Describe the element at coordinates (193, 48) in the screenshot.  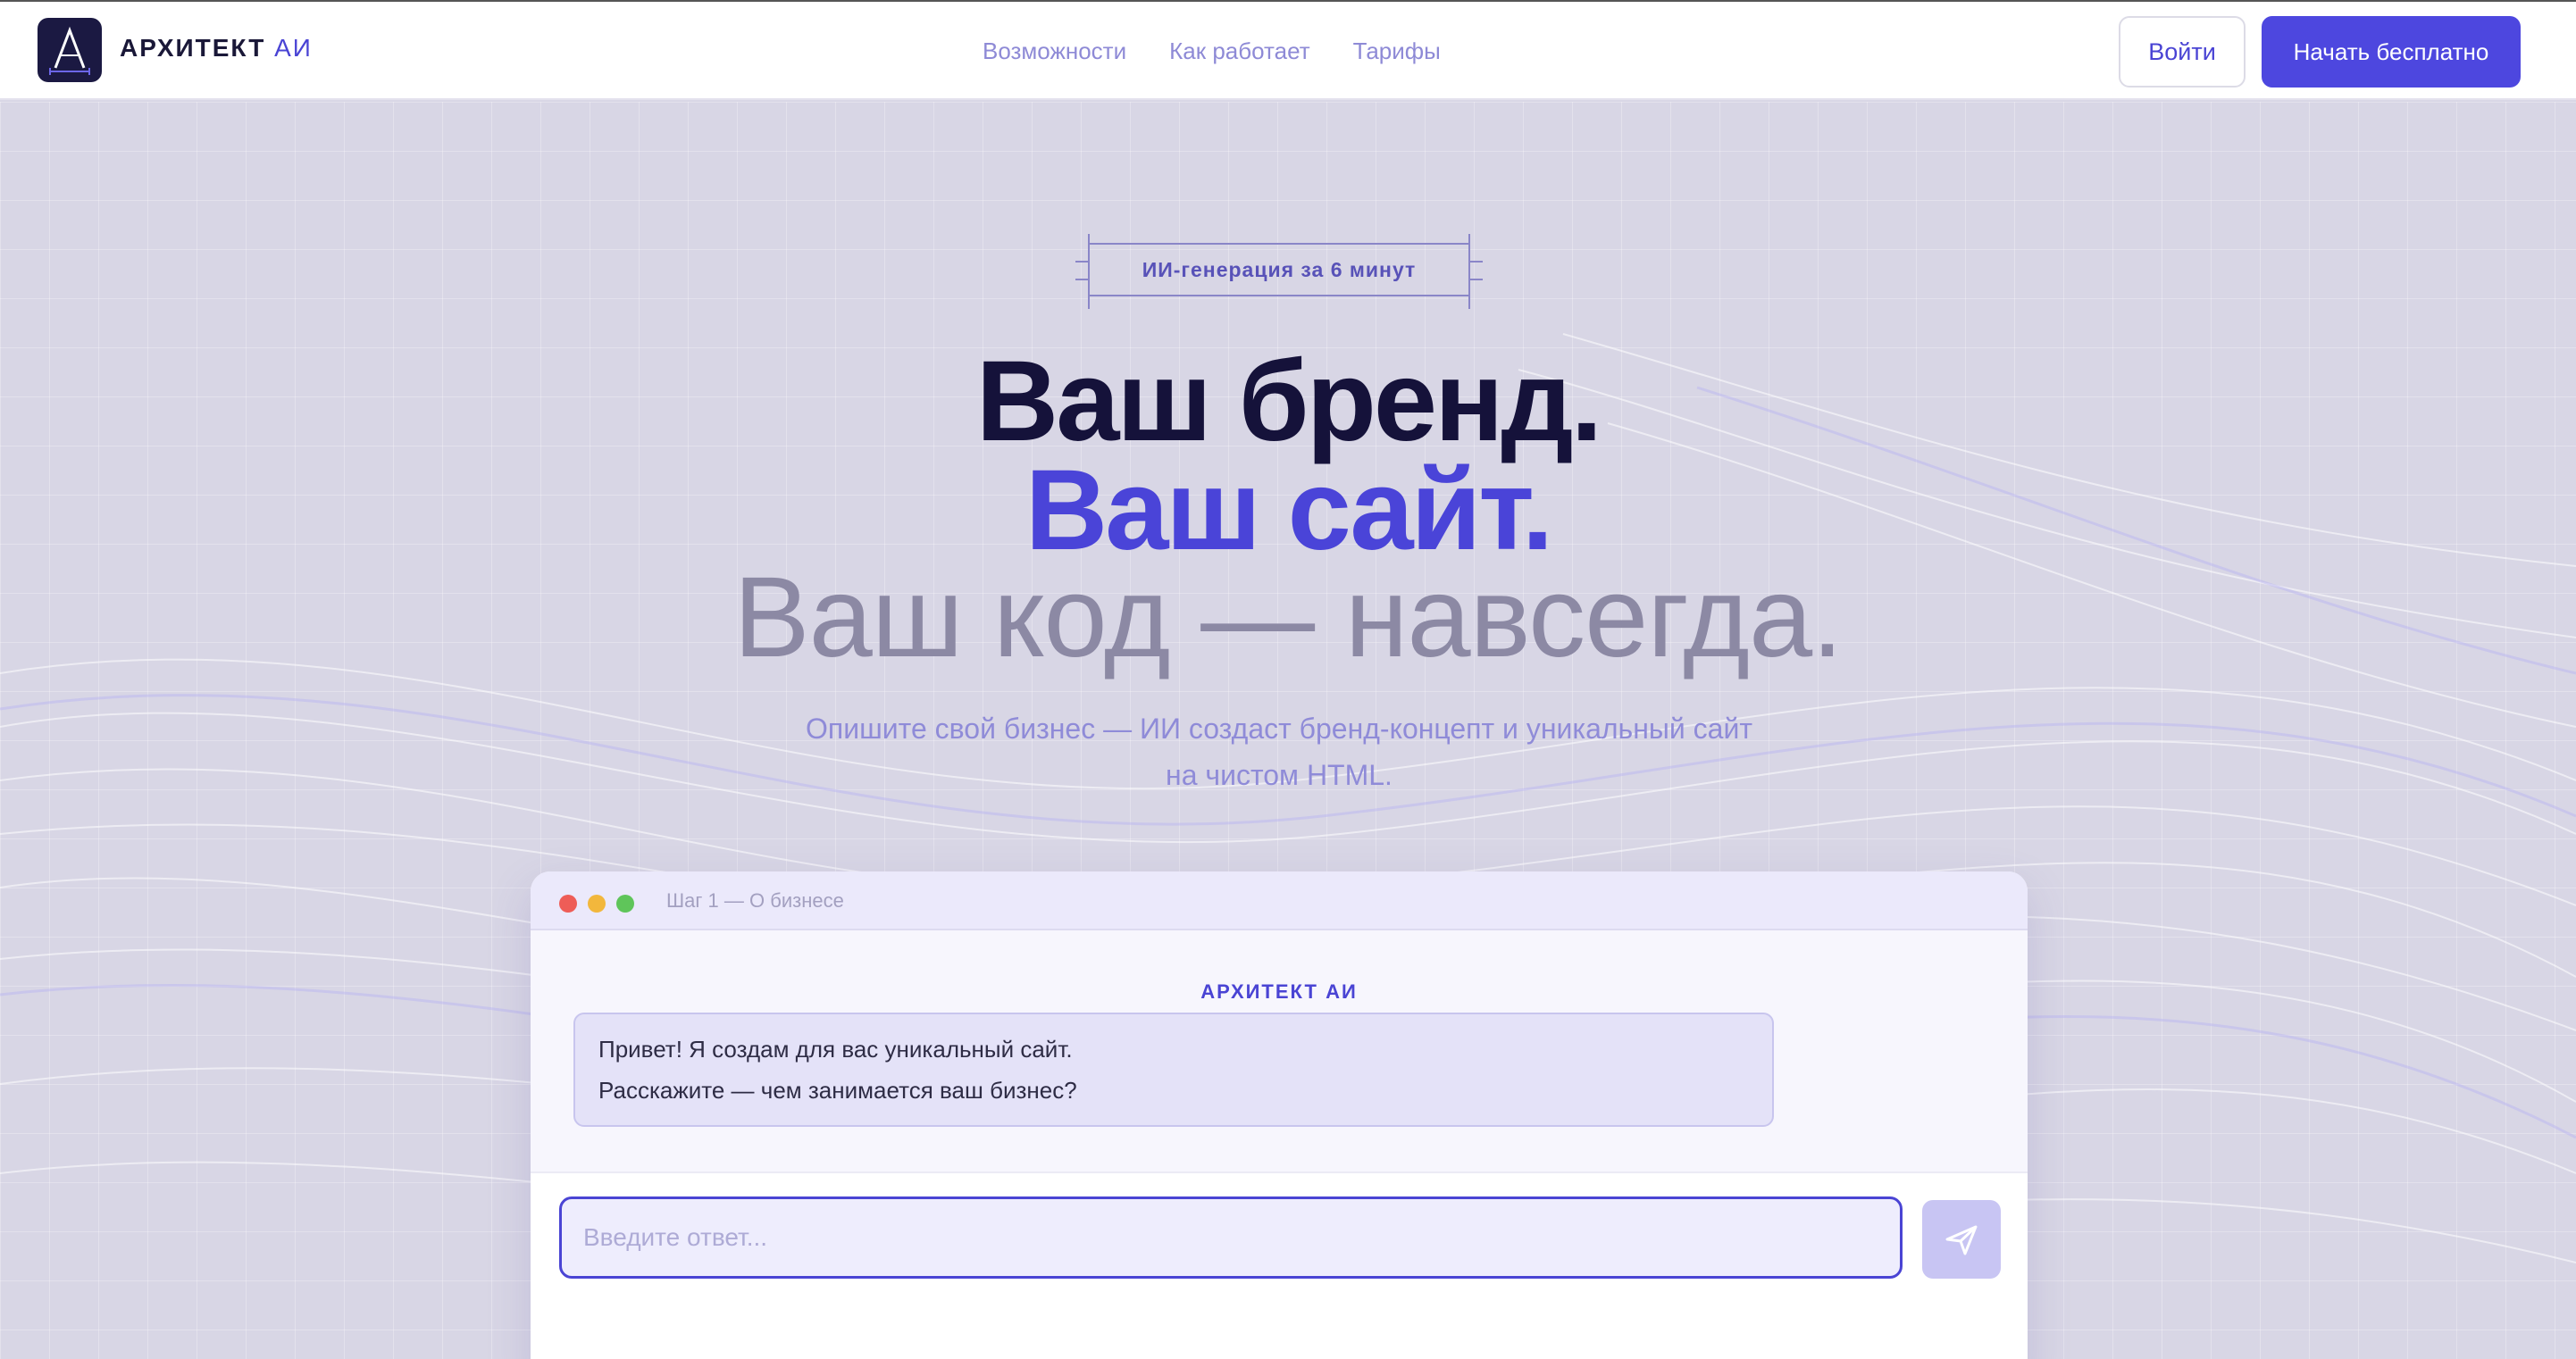
I see `brand-name-text: АРХИТЕКТ` at that location.